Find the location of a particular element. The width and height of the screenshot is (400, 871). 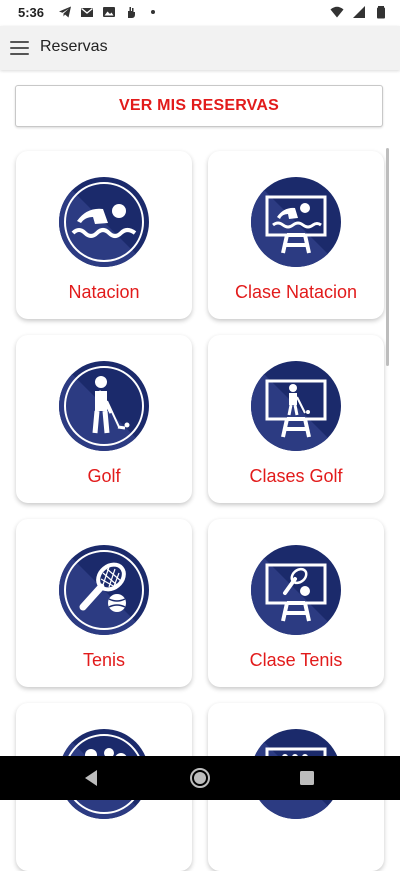

card-tenis: Tenis is located at coordinates (104, 603).